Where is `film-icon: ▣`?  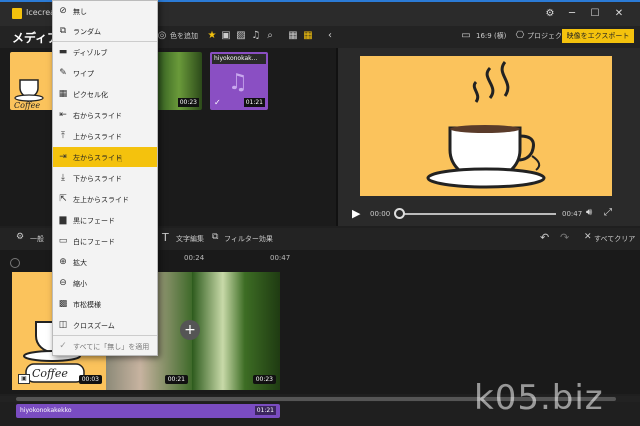
film-icon: ▣ is located at coordinates (226, 36).